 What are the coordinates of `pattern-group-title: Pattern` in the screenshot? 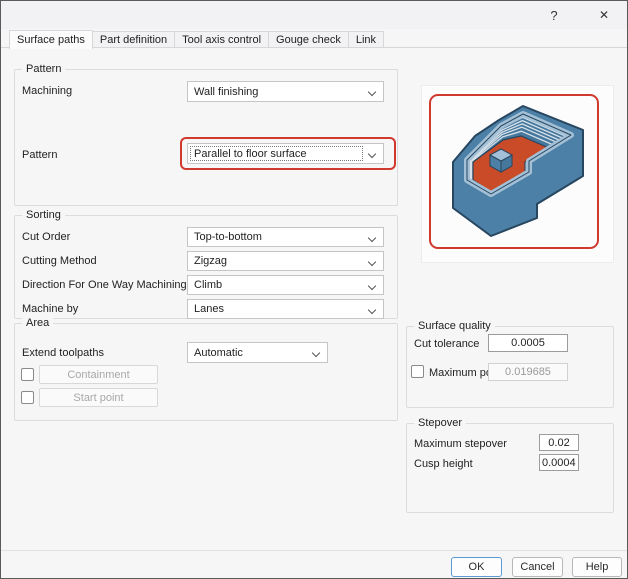 It's located at (44, 69).